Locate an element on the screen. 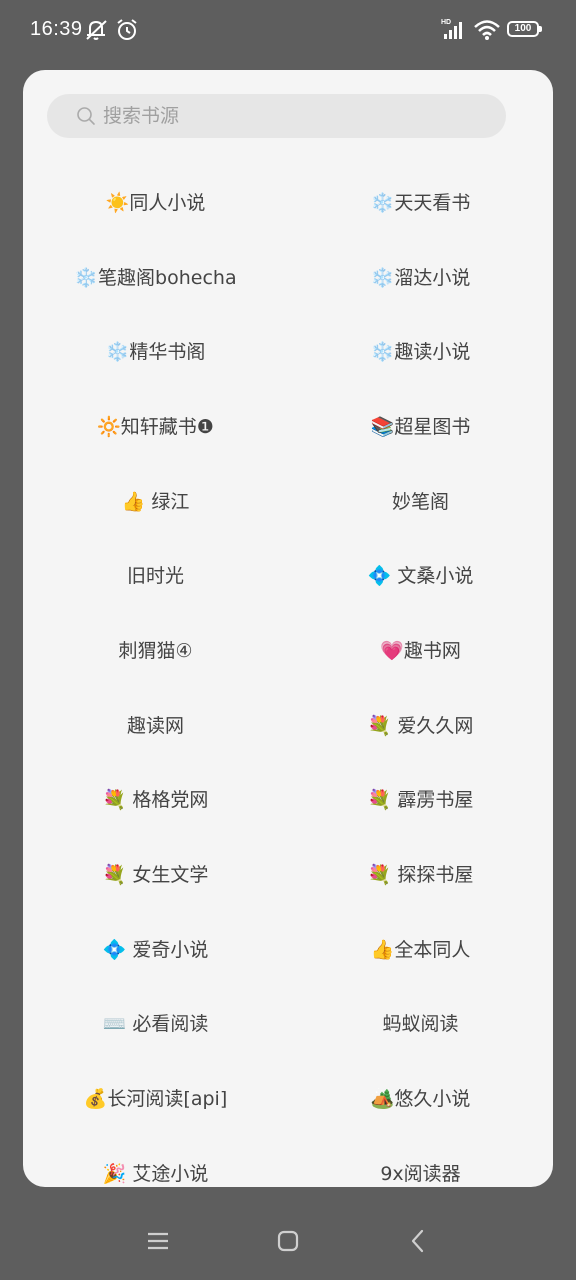 The height and width of the screenshot is (1280, 576). source-item: 趣读网 is located at coordinates (155, 724).